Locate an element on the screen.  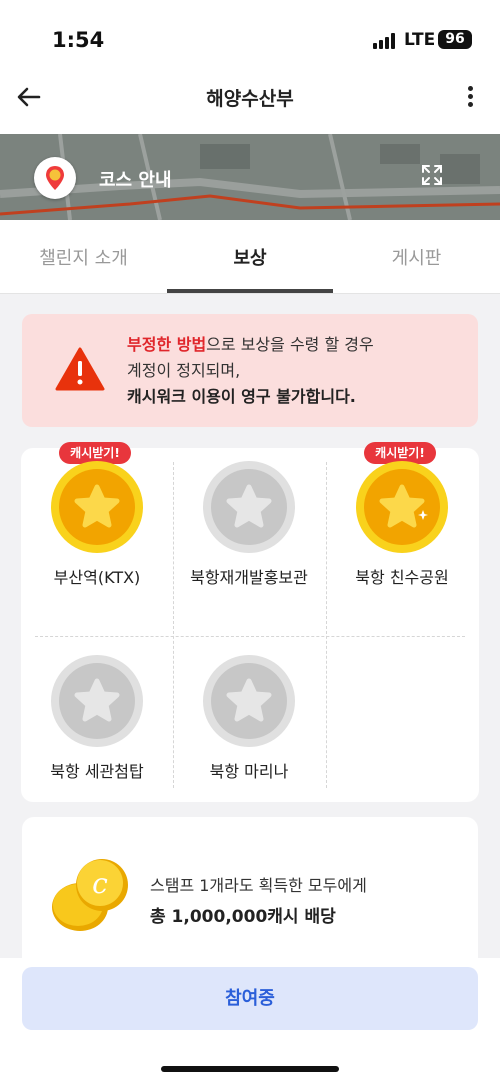
gold-coins-icon: c is located at coordinates (90, 895).